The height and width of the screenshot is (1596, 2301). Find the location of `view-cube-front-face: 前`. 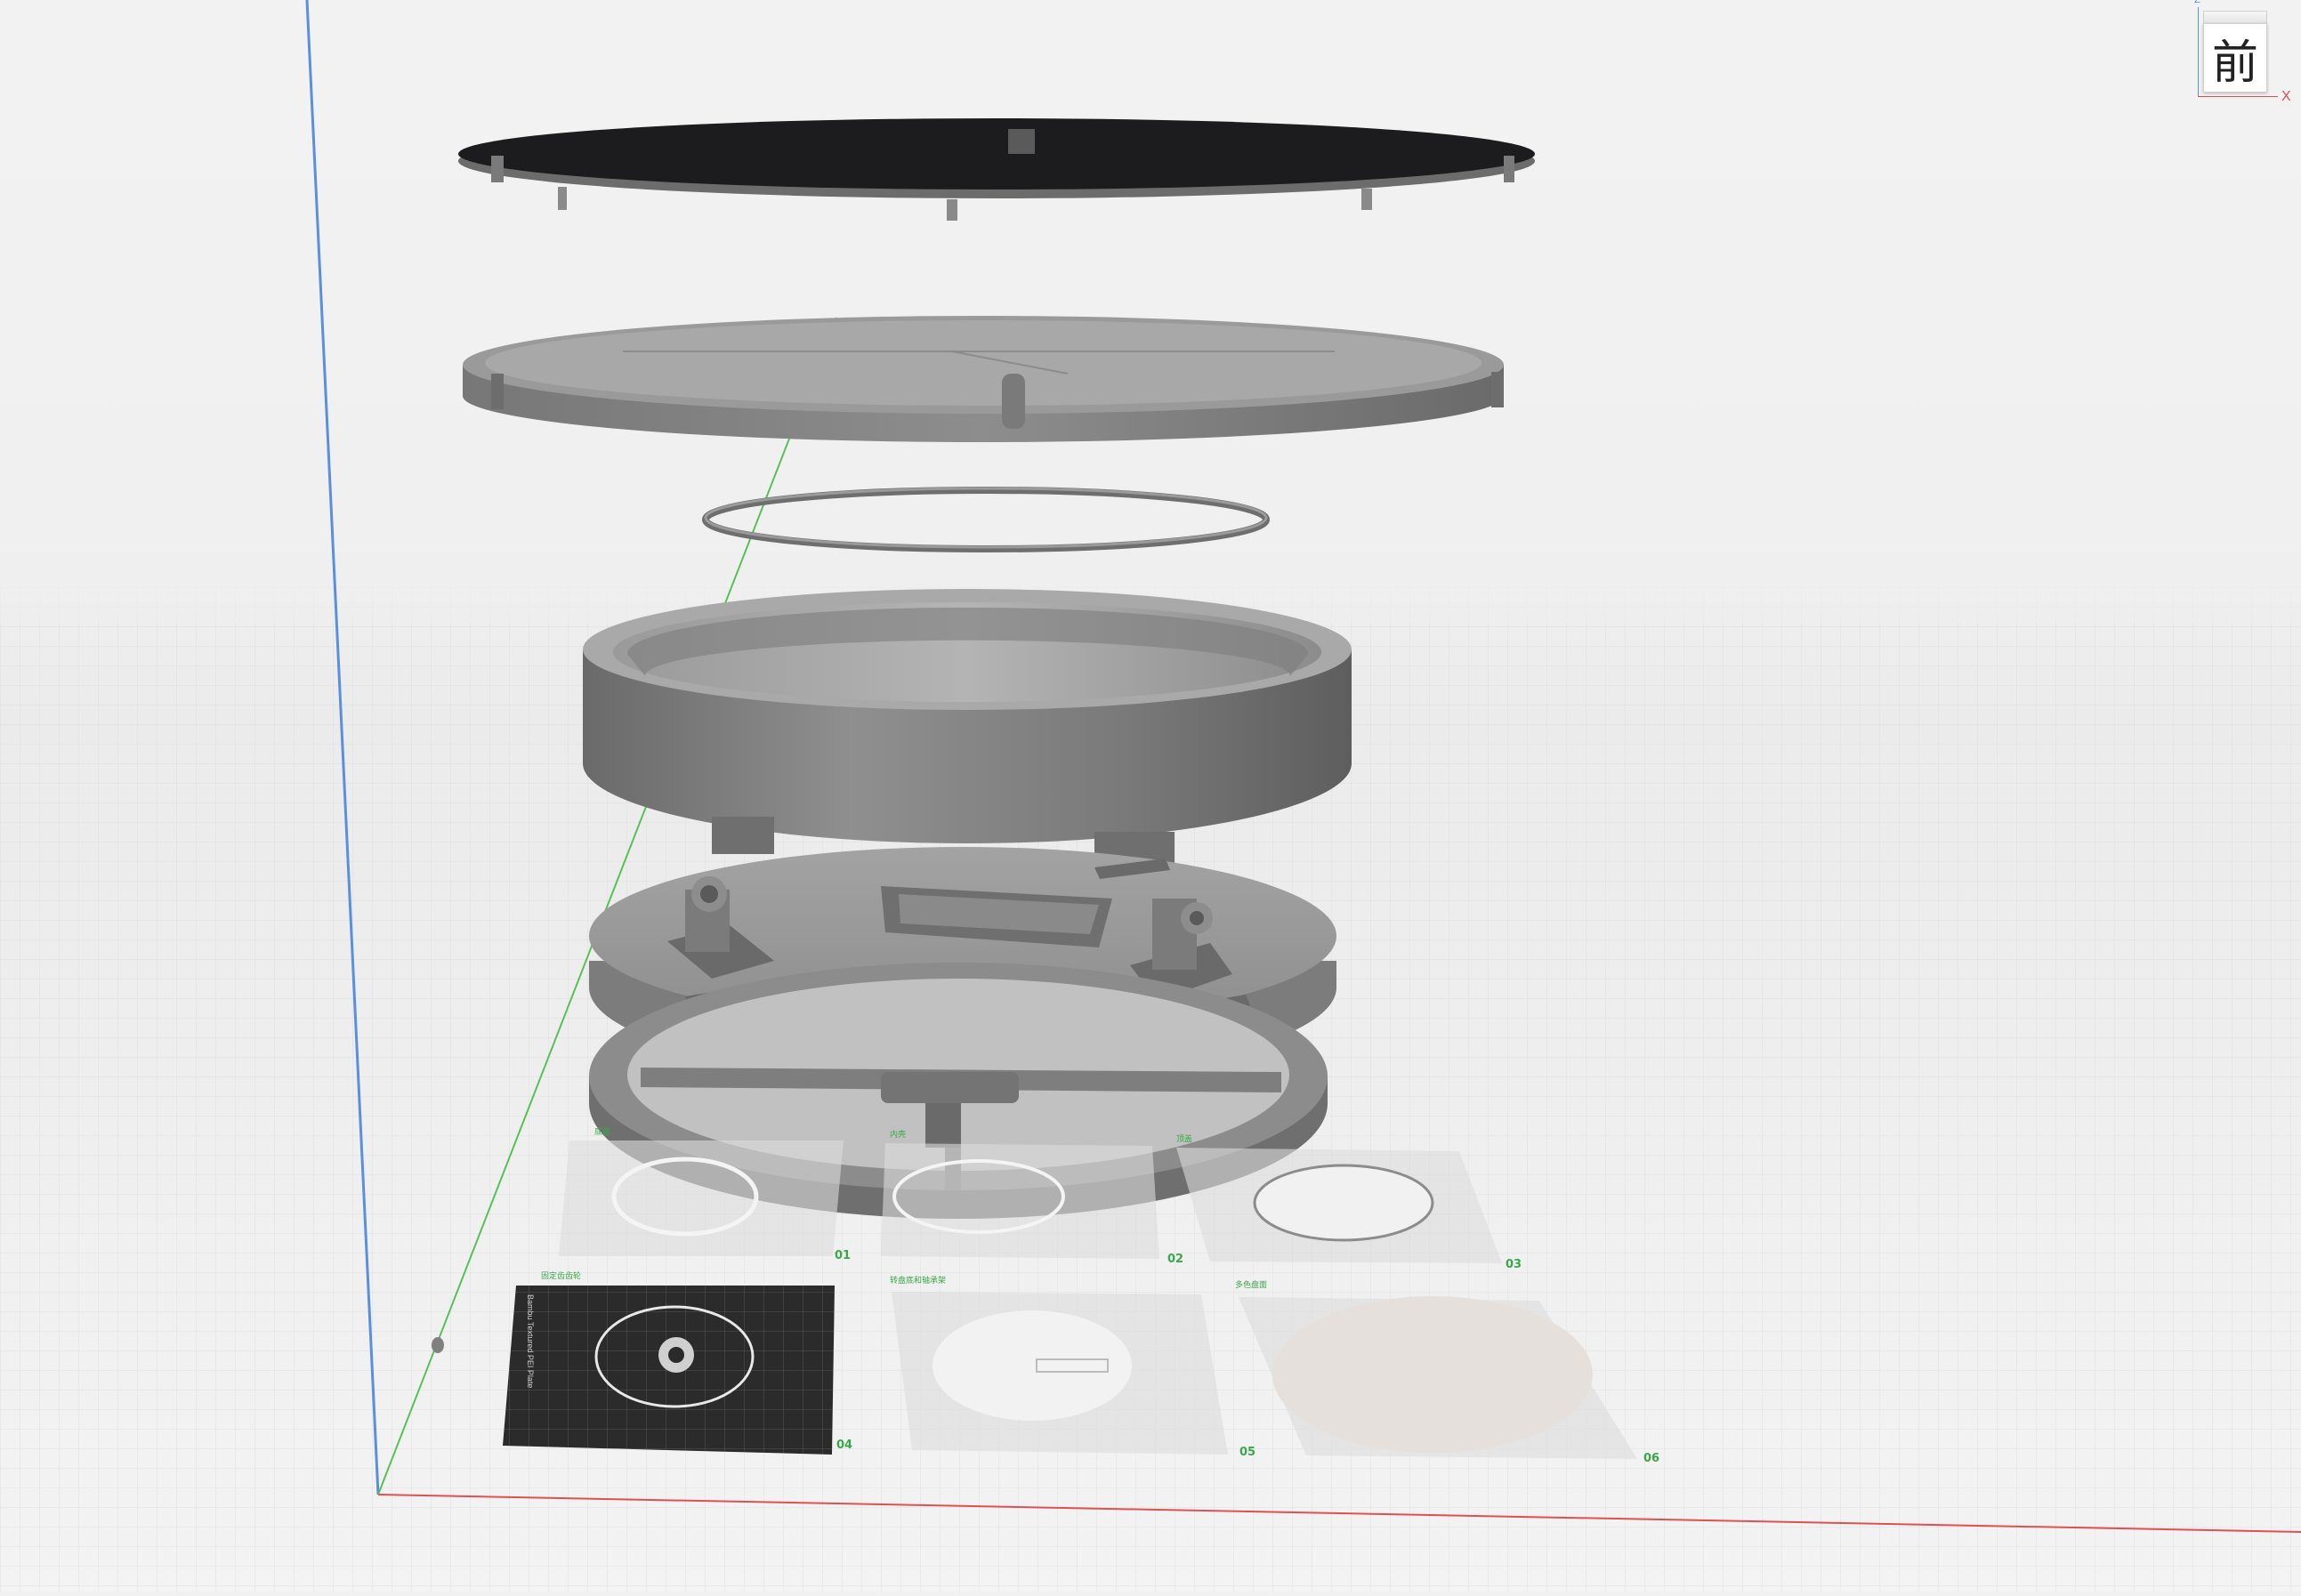

view-cube-front-face: 前 is located at coordinates (2235, 58).